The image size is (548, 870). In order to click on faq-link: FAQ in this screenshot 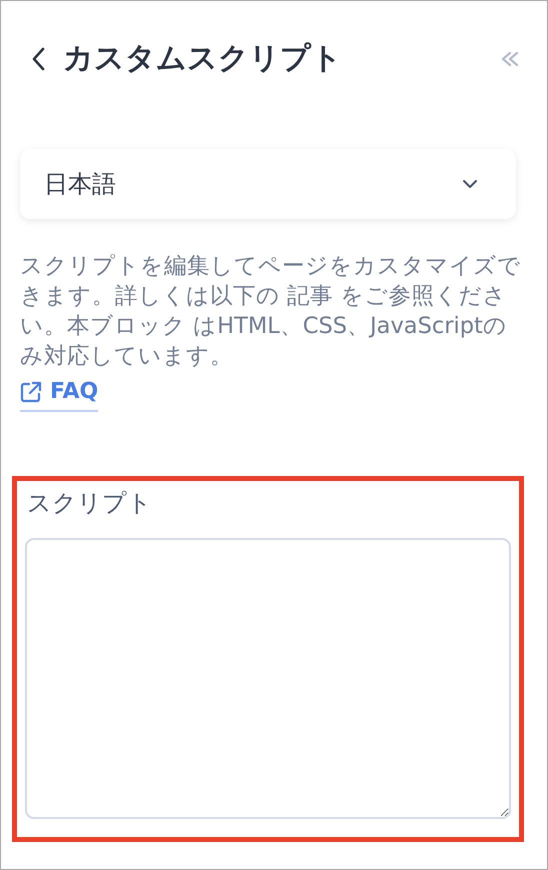, I will do `click(59, 393)`.